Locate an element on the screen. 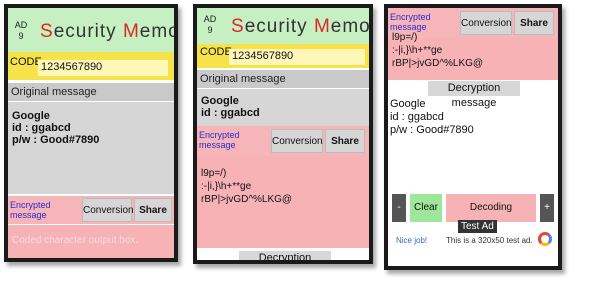 The height and width of the screenshot is (293, 600). test-ad-label: Test Ad is located at coordinates (477, 226).